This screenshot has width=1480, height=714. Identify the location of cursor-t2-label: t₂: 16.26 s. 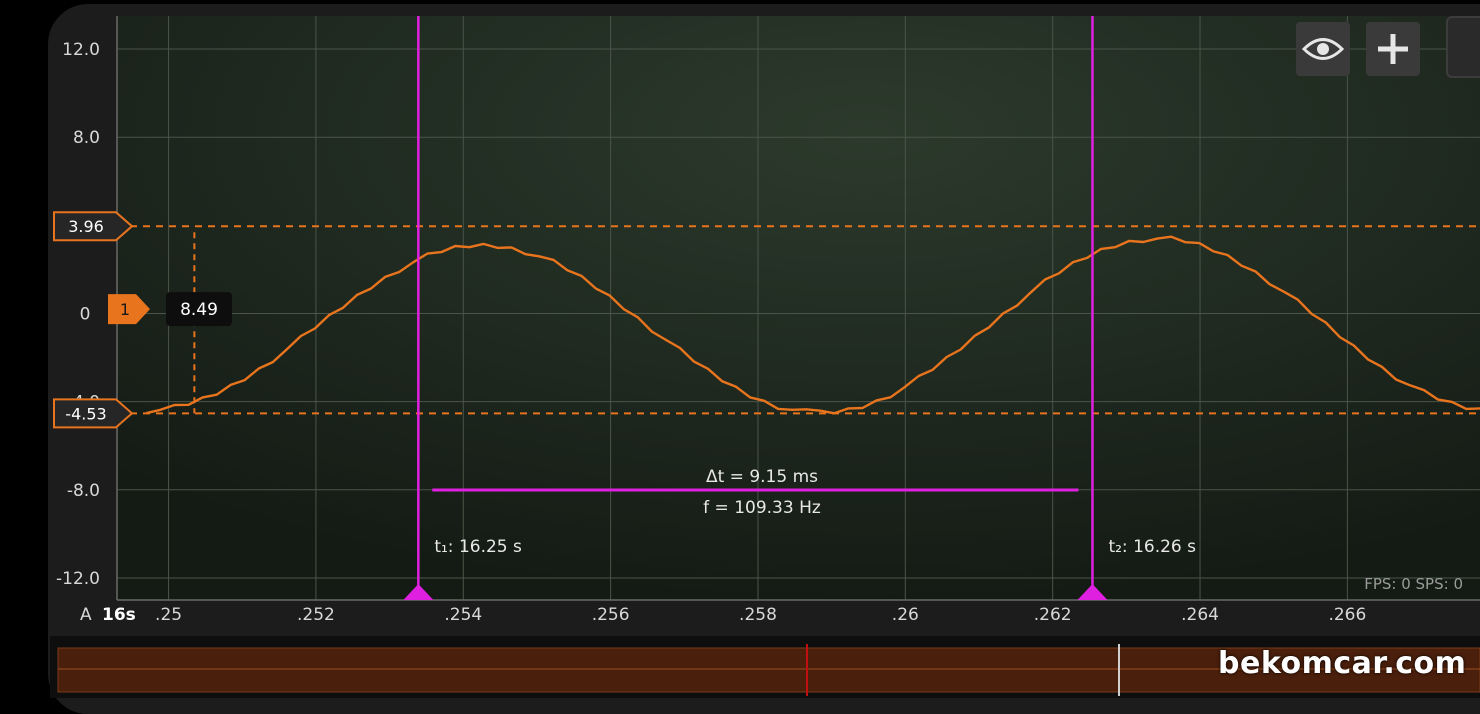
(1152, 547).